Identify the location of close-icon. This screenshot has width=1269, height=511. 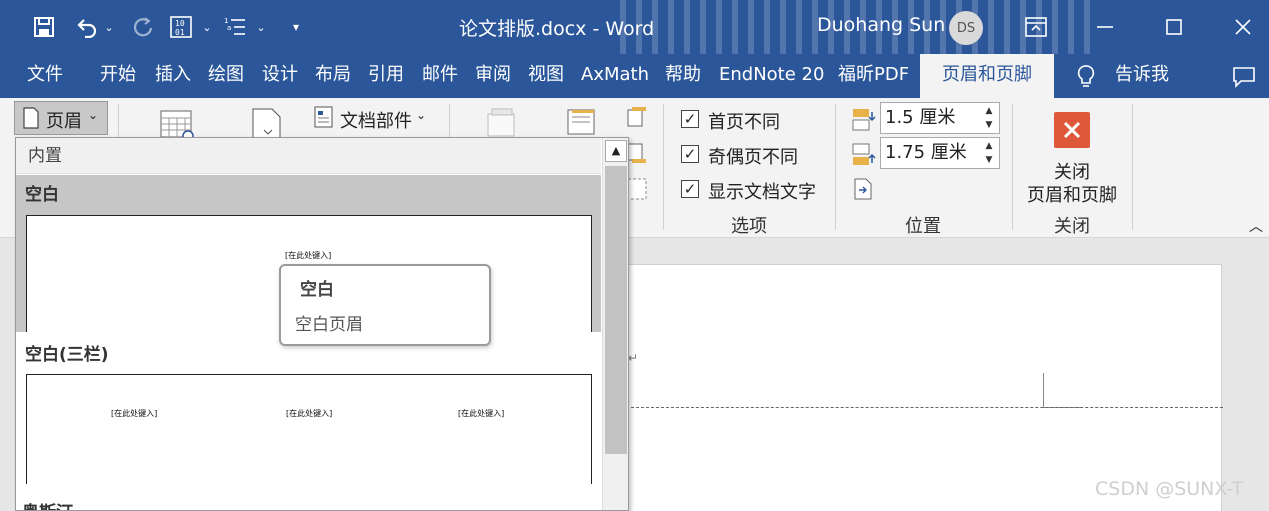
(1243, 27).